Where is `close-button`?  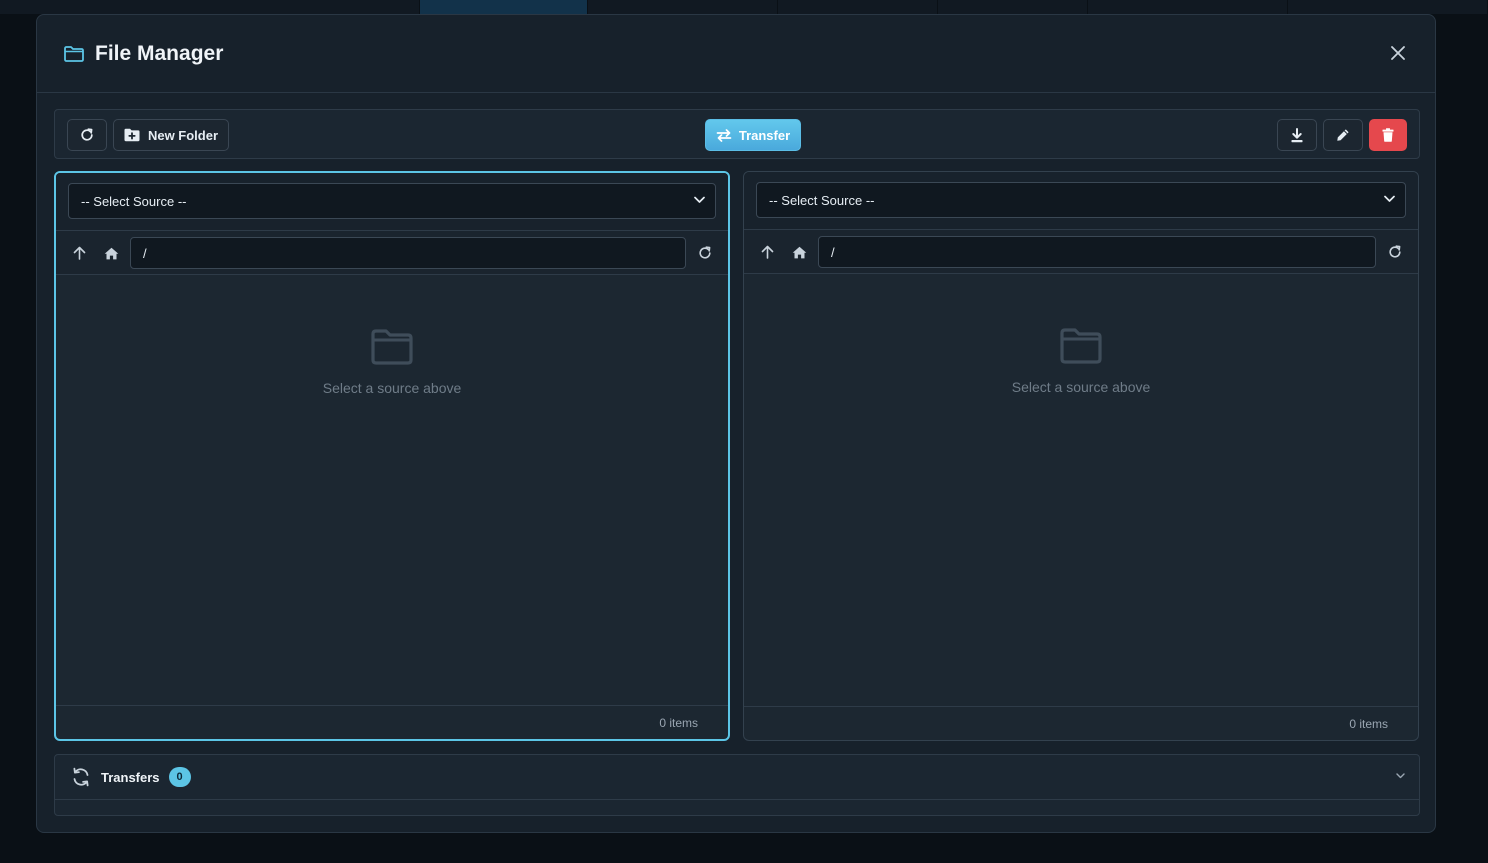
close-button is located at coordinates (1398, 53).